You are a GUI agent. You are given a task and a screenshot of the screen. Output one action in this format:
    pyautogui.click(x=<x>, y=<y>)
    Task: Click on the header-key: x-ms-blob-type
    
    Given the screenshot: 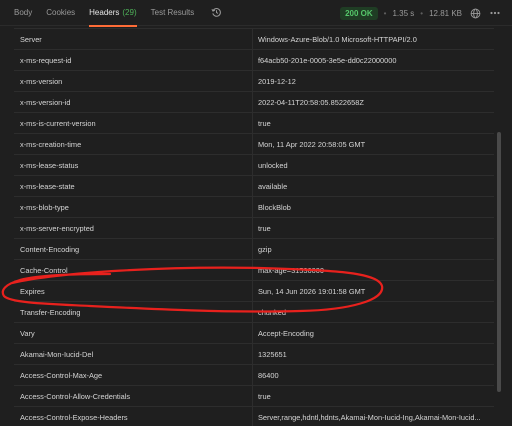 What is the action you would take?
    pyautogui.click(x=133, y=207)
    